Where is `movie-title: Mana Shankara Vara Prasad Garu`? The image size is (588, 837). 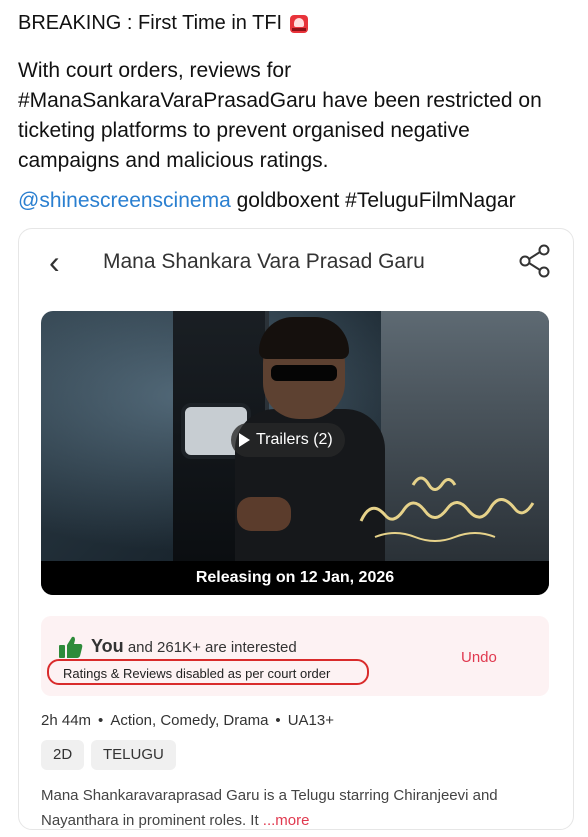
movie-title: Mana Shankara Vara Prasad Garu is located at coordinates (264, 261).